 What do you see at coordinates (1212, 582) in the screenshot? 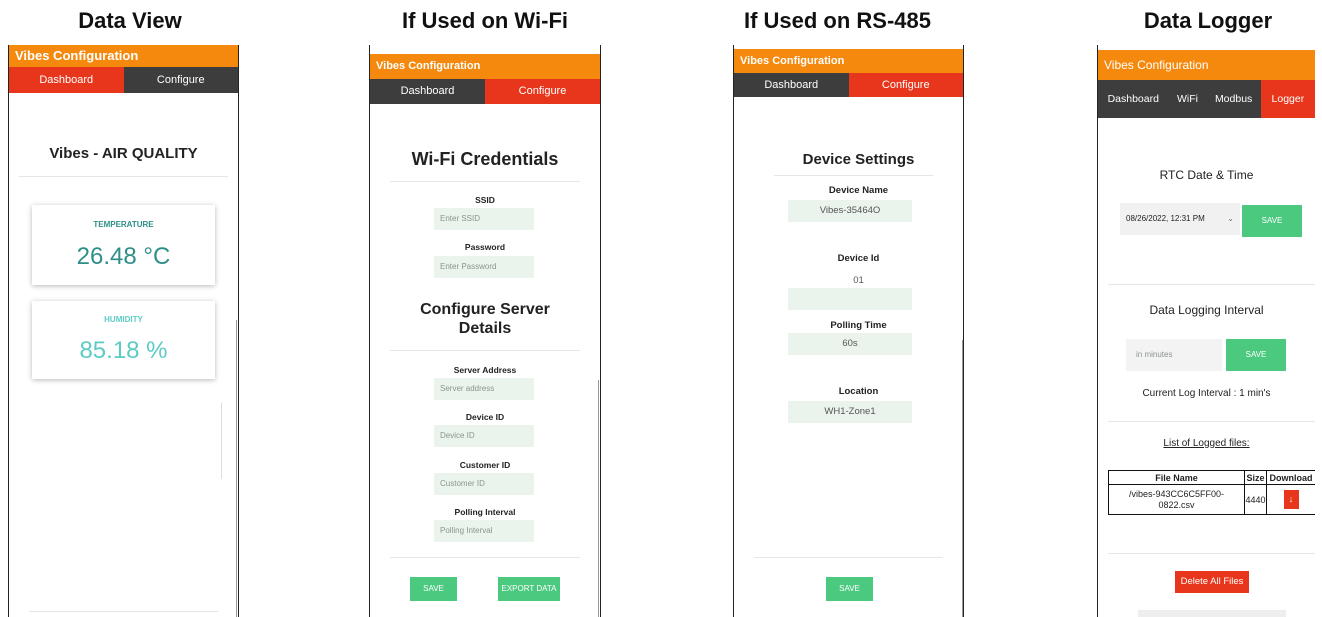
I see `delete-all-files-button: Delete All Files` at bounding box center [1212, 582].